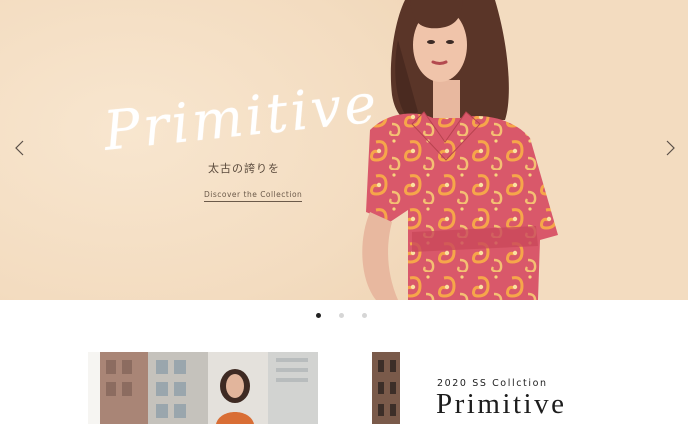  I want to click on chevron-right-icon, so click(670, 148).